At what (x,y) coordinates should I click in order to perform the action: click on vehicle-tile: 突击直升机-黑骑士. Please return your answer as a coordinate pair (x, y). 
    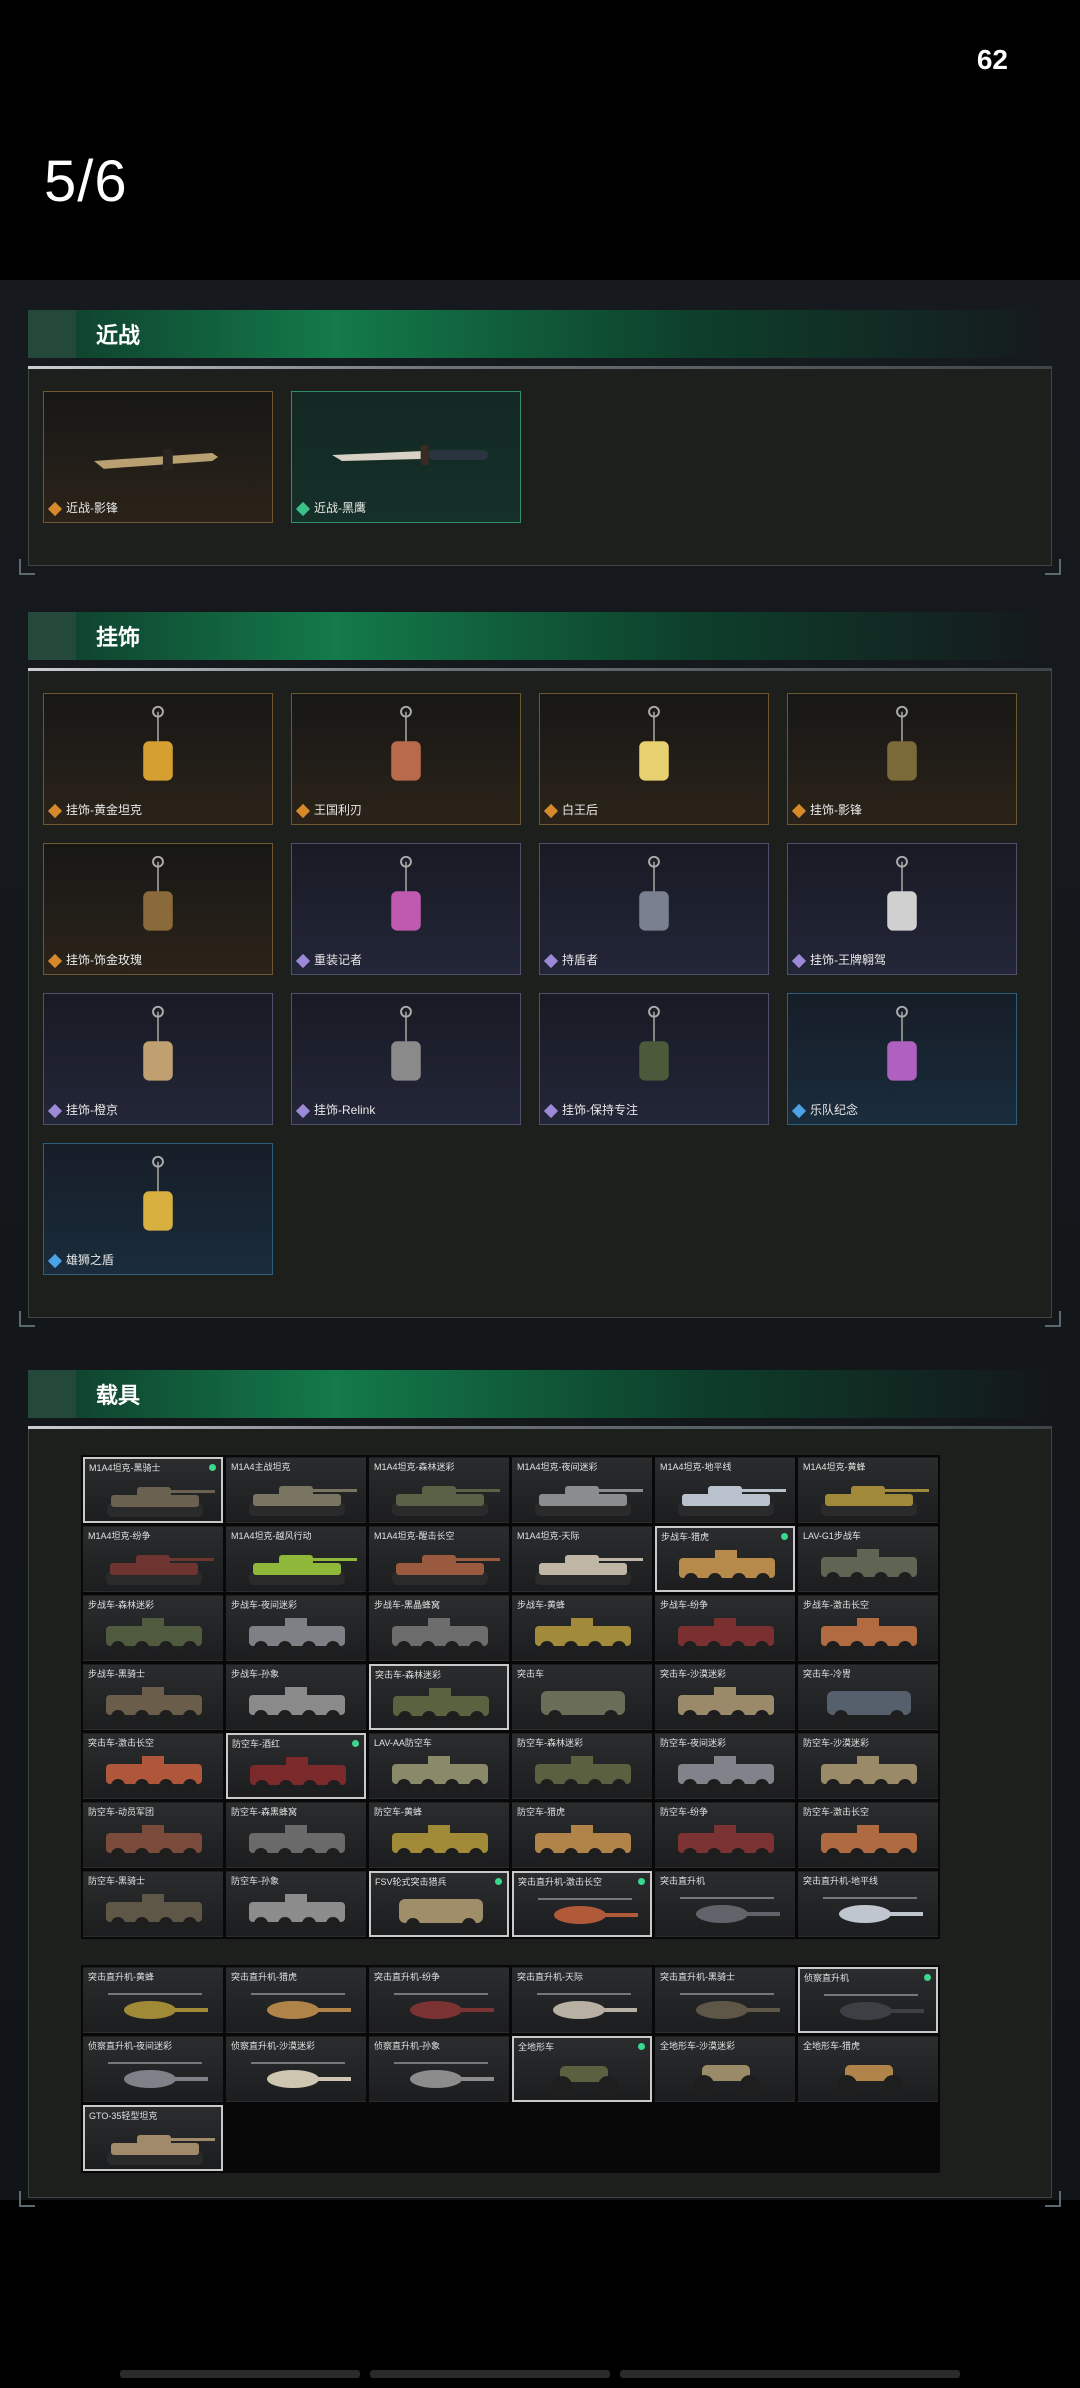
    Looking at the image, I should click on (725, 2000).